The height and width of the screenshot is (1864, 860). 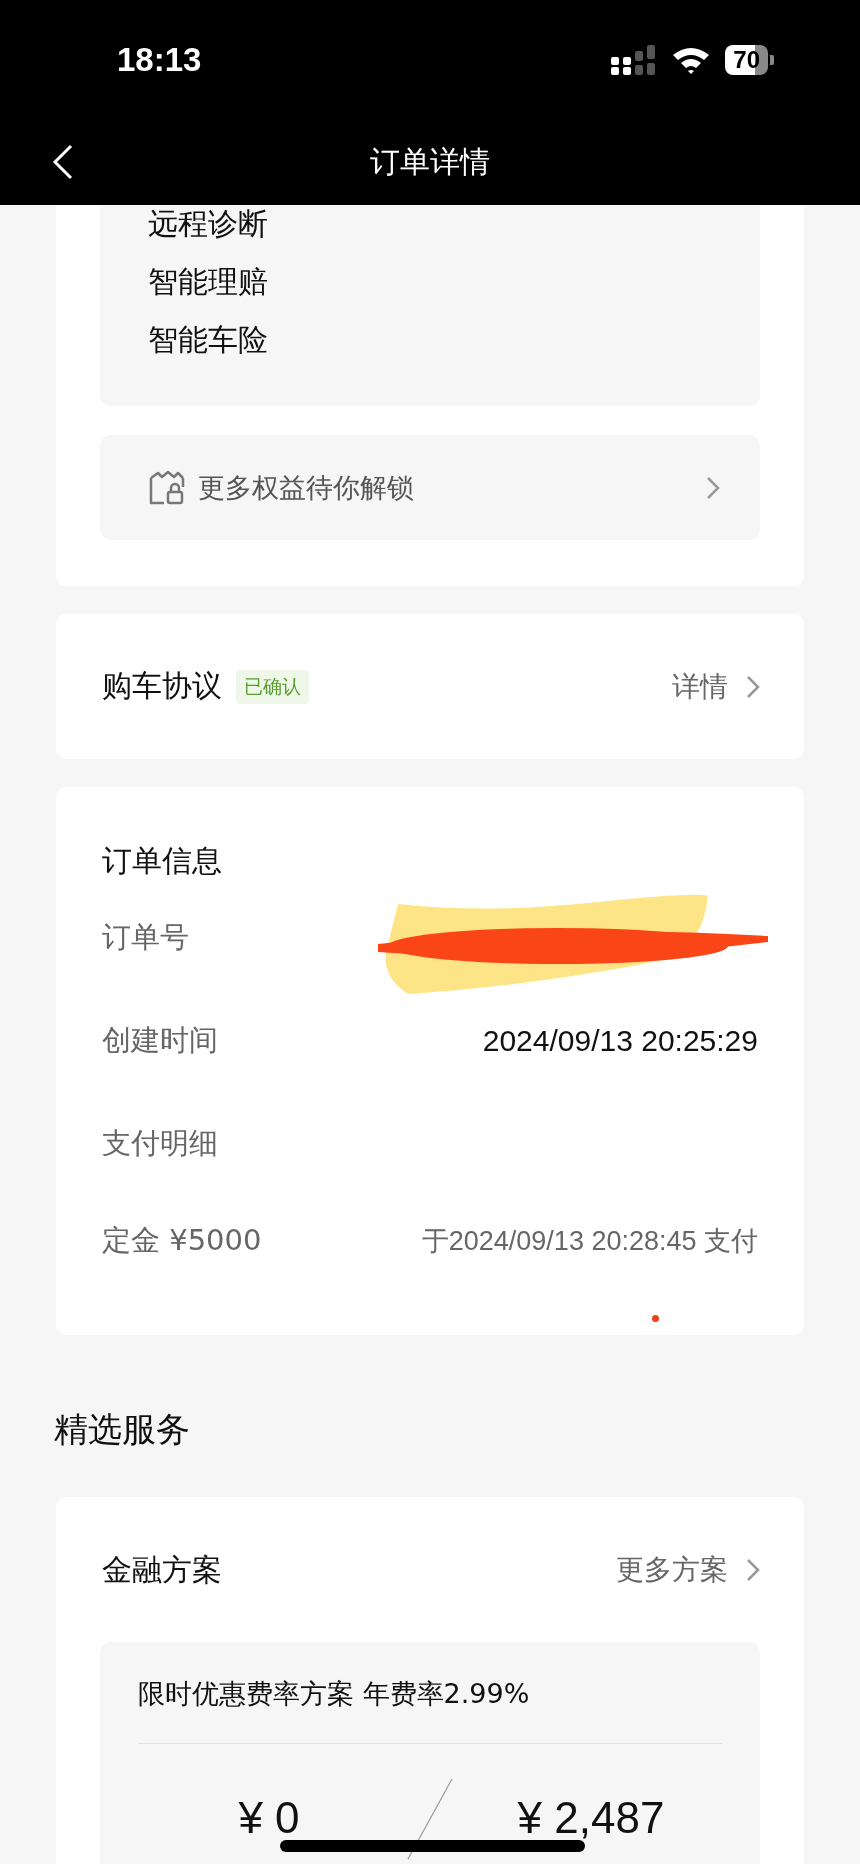 I want to click on agreement-title: 购车协议, so click(x=162, y=686).